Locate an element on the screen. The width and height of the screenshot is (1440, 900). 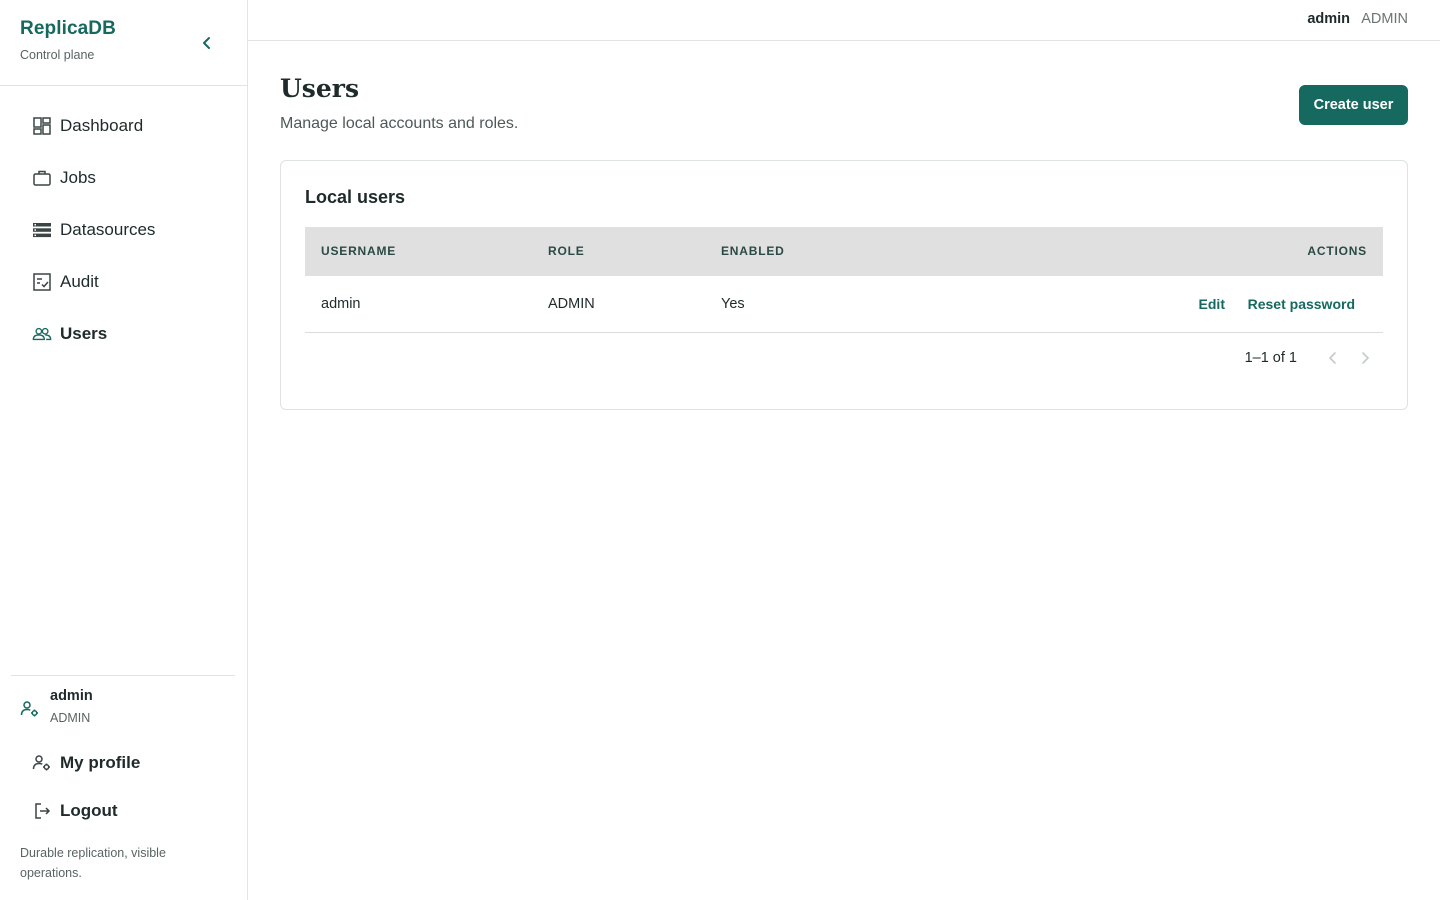
previous-page-button is located at coordinates (1333, 358).